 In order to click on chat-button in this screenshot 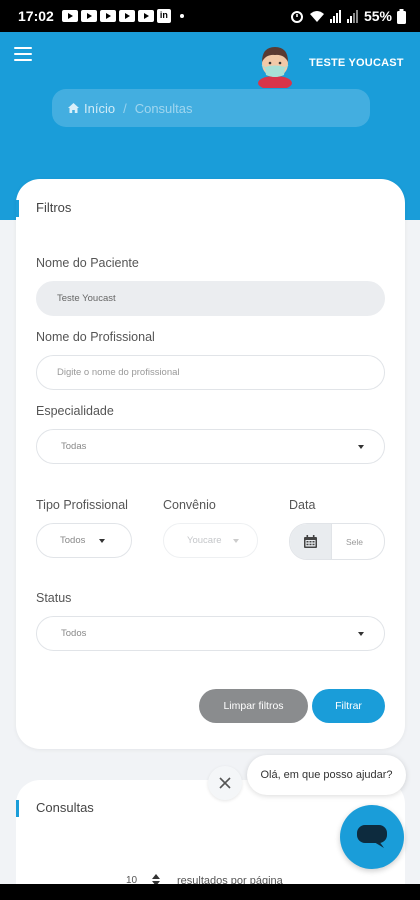, I will do `click(372, 837)`.